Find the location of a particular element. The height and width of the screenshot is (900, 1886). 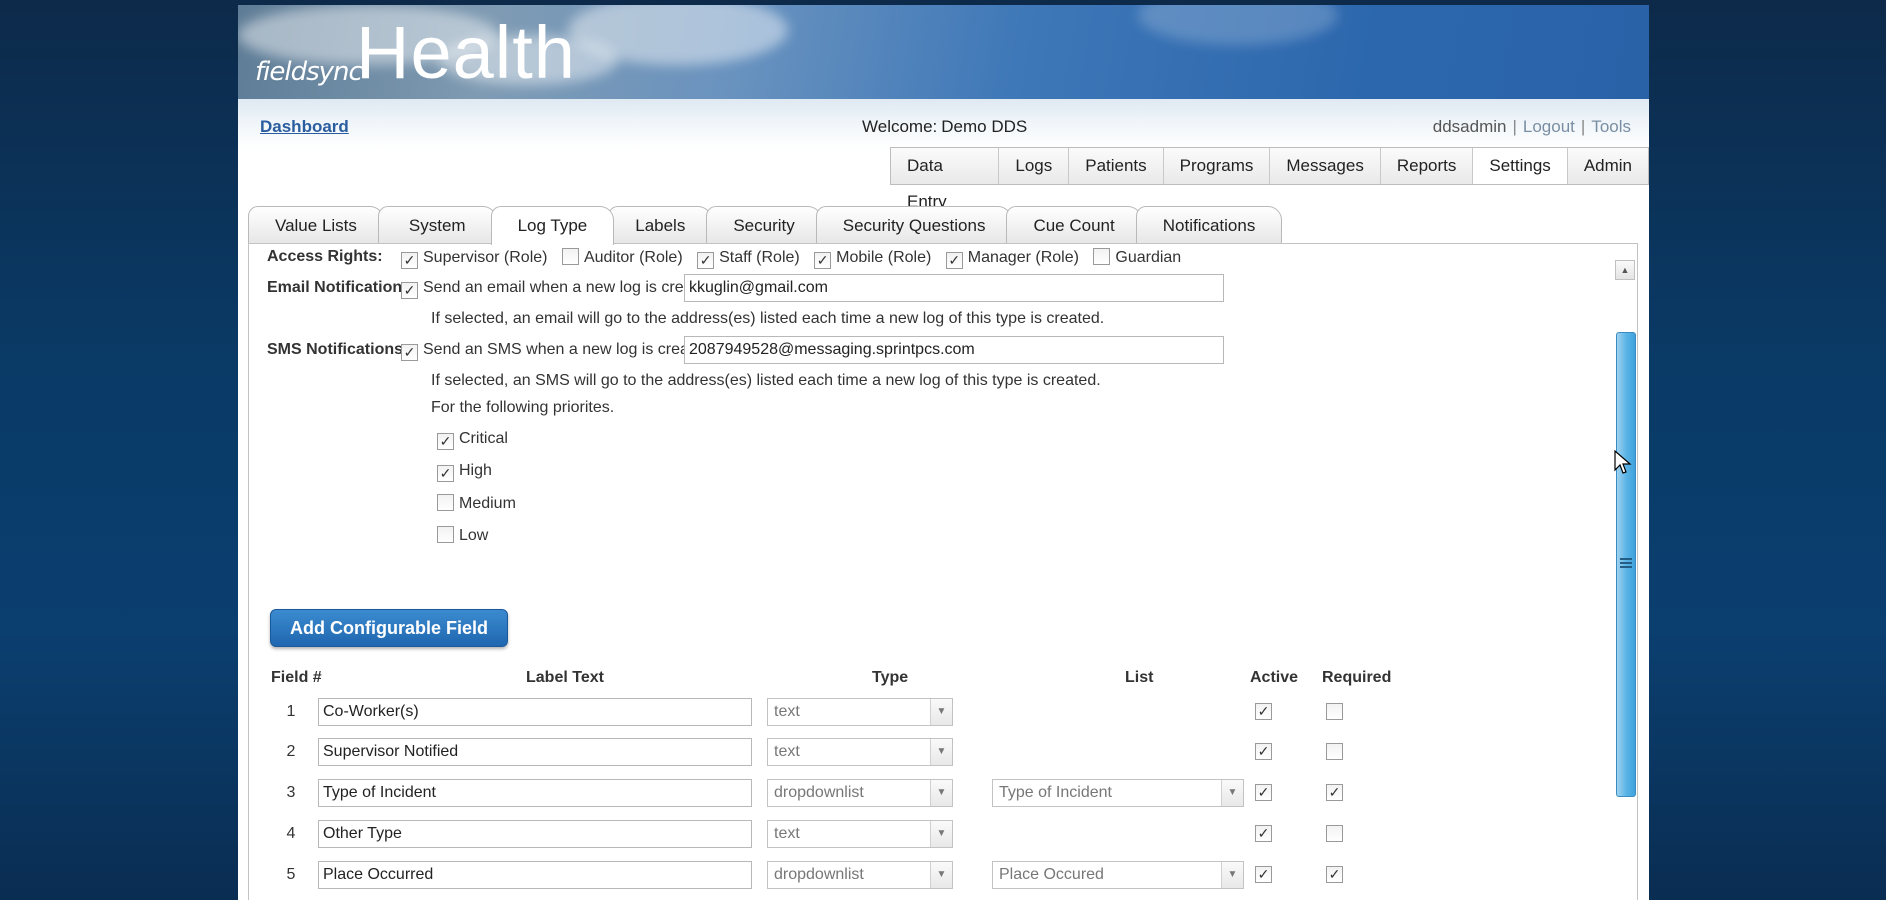

sms-checkbox-row: ✓ Send an SMS when a new log is created is located at coordinates (556, 351).